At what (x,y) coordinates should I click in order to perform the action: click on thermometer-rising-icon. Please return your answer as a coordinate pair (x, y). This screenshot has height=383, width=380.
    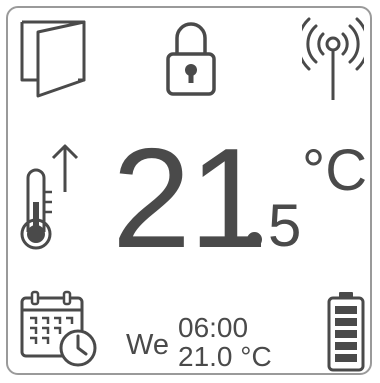
    Looking at the image, I should click on (49, 195).